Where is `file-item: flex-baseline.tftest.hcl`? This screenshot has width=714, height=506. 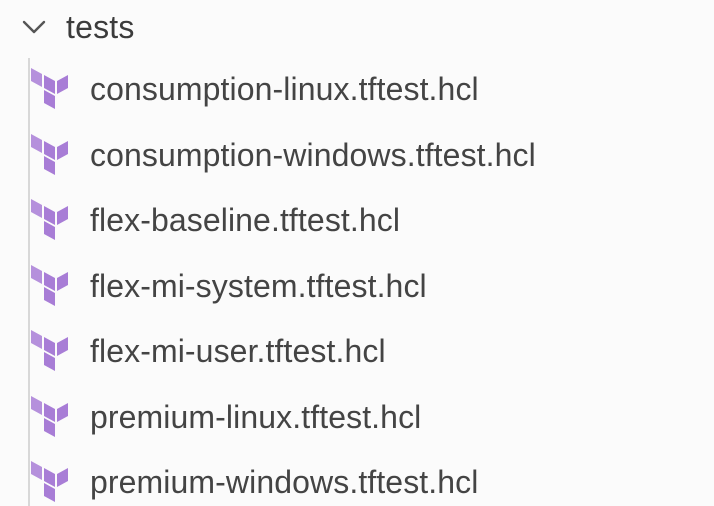
file-item: flex-baseline.tftest.hcl is located at coordinates (357, 220).